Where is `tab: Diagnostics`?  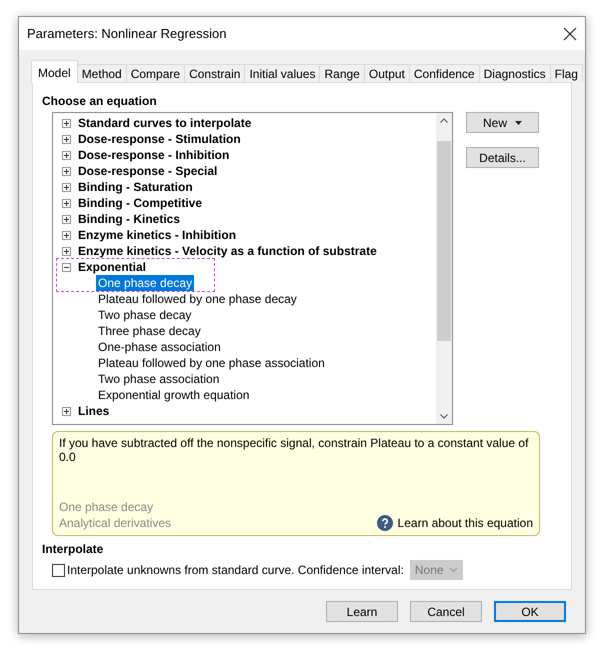 tab: Diagnostics is located at coordinates (514, 73).